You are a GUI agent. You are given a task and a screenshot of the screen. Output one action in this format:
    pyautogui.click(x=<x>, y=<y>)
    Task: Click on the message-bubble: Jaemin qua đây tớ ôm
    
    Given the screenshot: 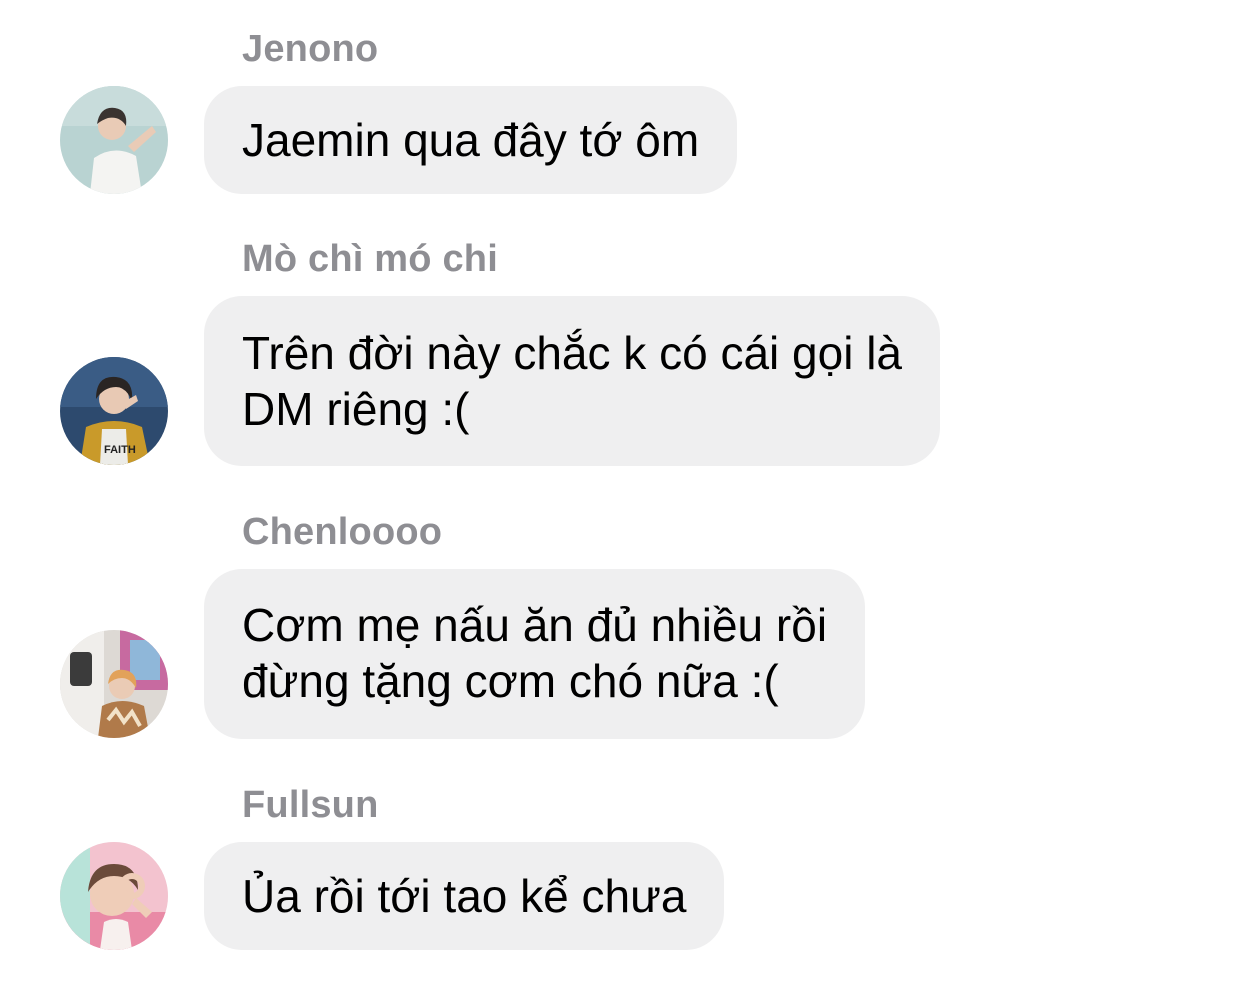 What is the action you would take?
    pyautogui.click(x=471, y=140)
    